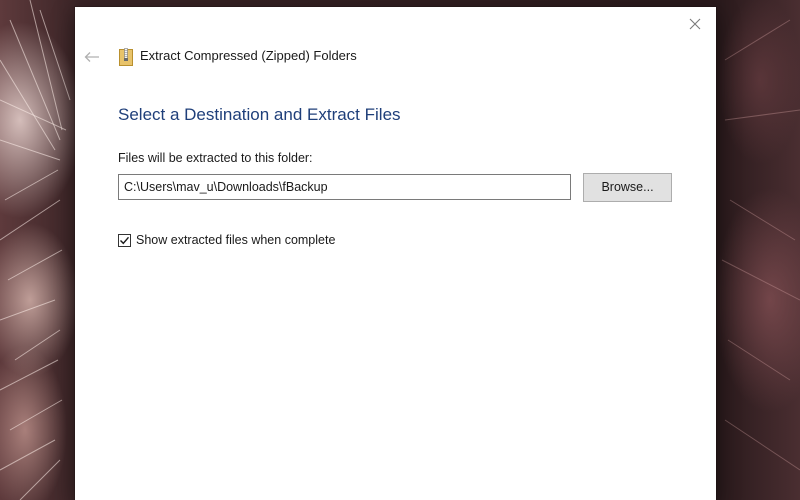 This screenshot has width=800, height=500. Describe the element at coordinates (236, 240) in the screenshot. I see `show-files-label: Show extracted files when complete` at that location.